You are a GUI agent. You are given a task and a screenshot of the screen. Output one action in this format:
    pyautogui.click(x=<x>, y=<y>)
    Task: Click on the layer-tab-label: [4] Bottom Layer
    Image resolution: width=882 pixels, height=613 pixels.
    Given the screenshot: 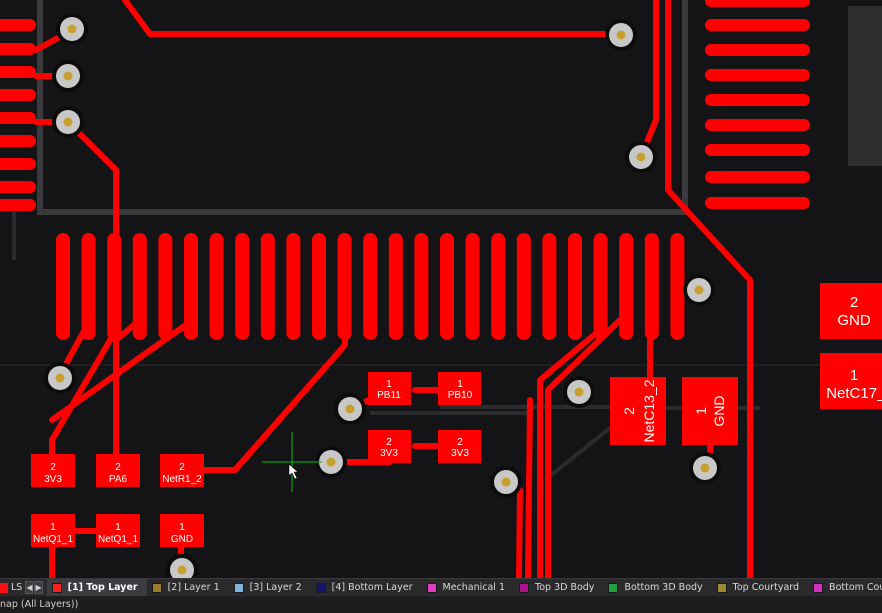 What is the action you would take?
    pyautogui.click(x=372, y=587)
    